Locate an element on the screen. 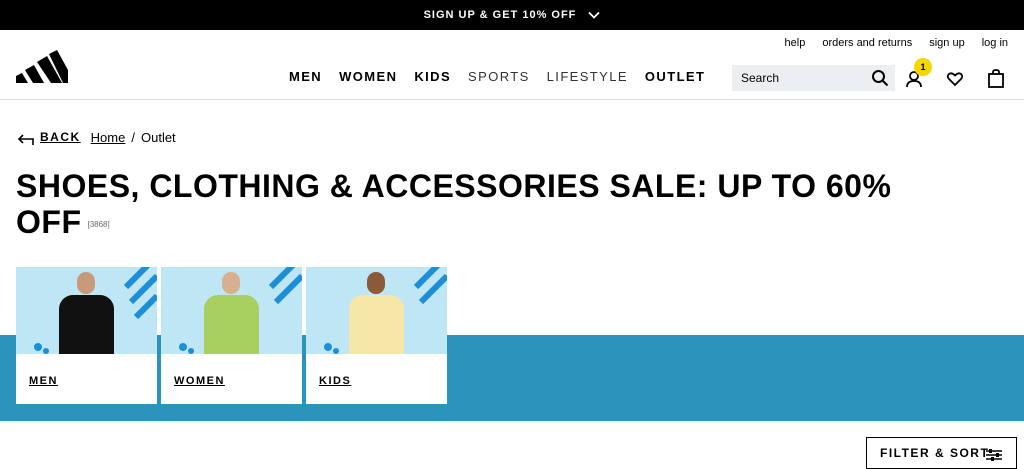 The height and width of the screenshot is (469, 1024). category-label-men: MEN is located at coordinates (43, 381).